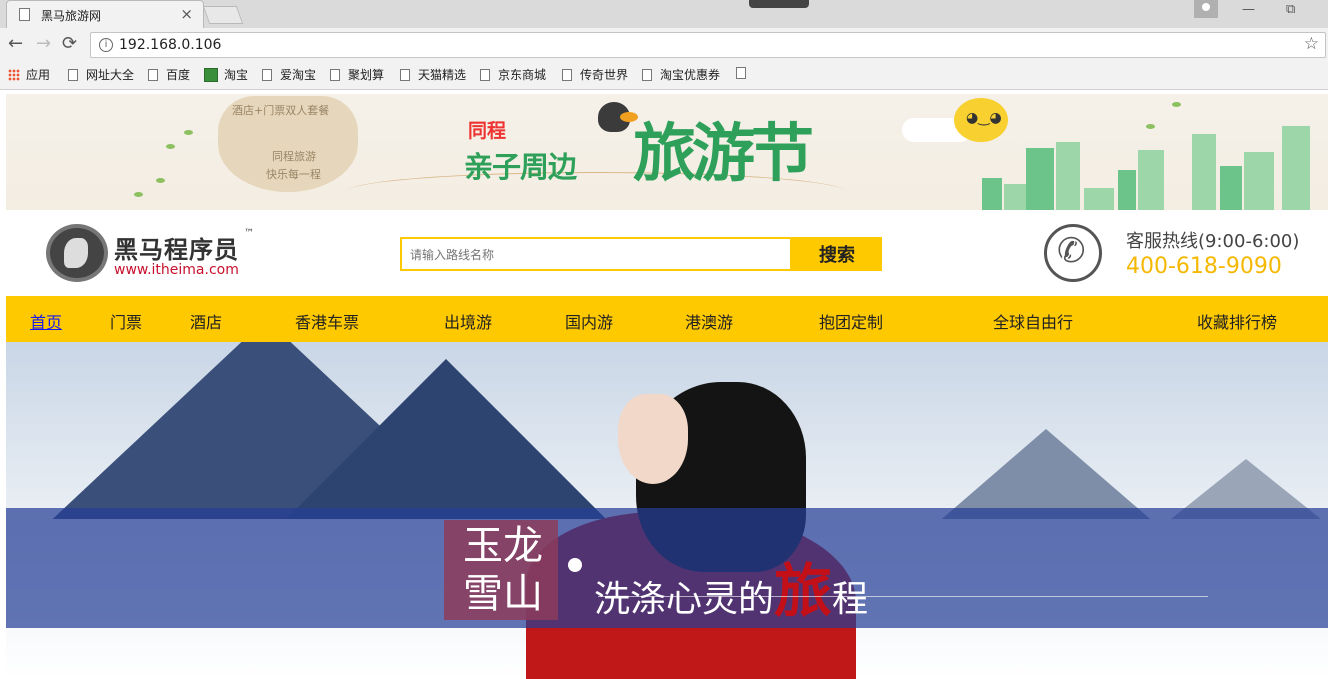 The width and height of the screenshot is (1328, 679). I want to click on nav-global-free: 全球自由行, so click(1033, 321).